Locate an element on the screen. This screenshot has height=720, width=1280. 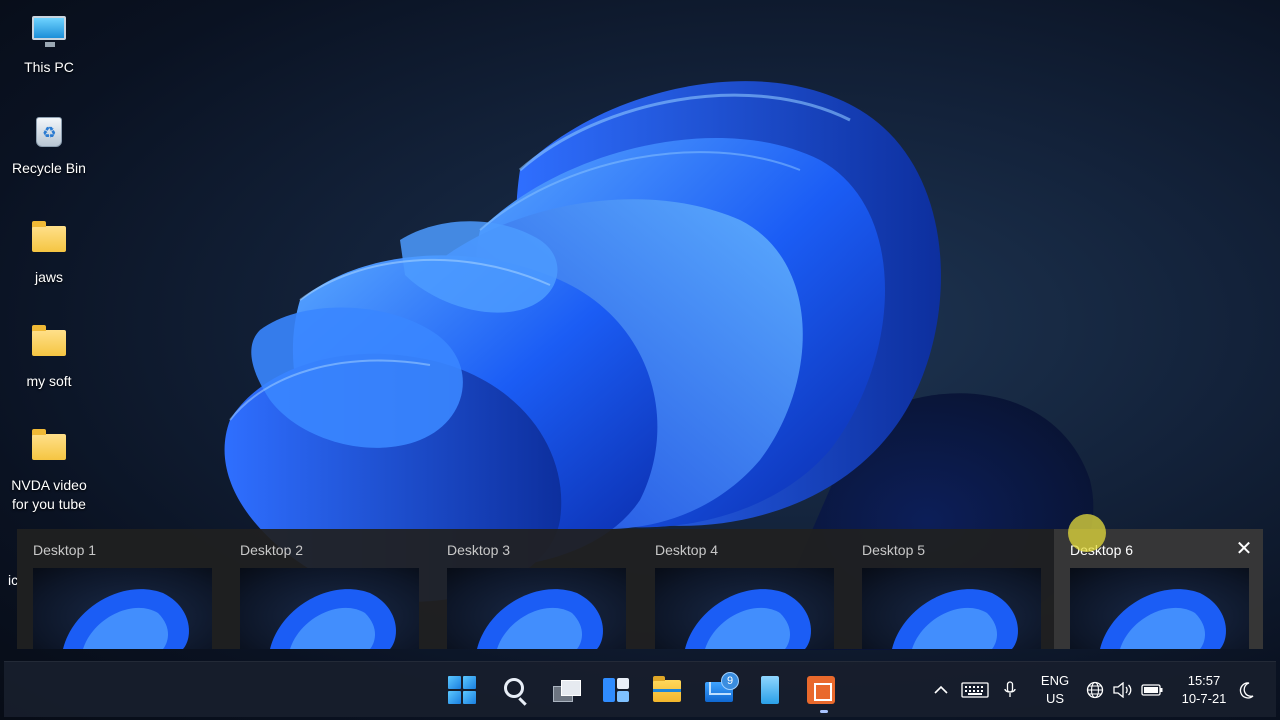
clock: 15:57 10-7-21 is located at coordinates (1204, 690).